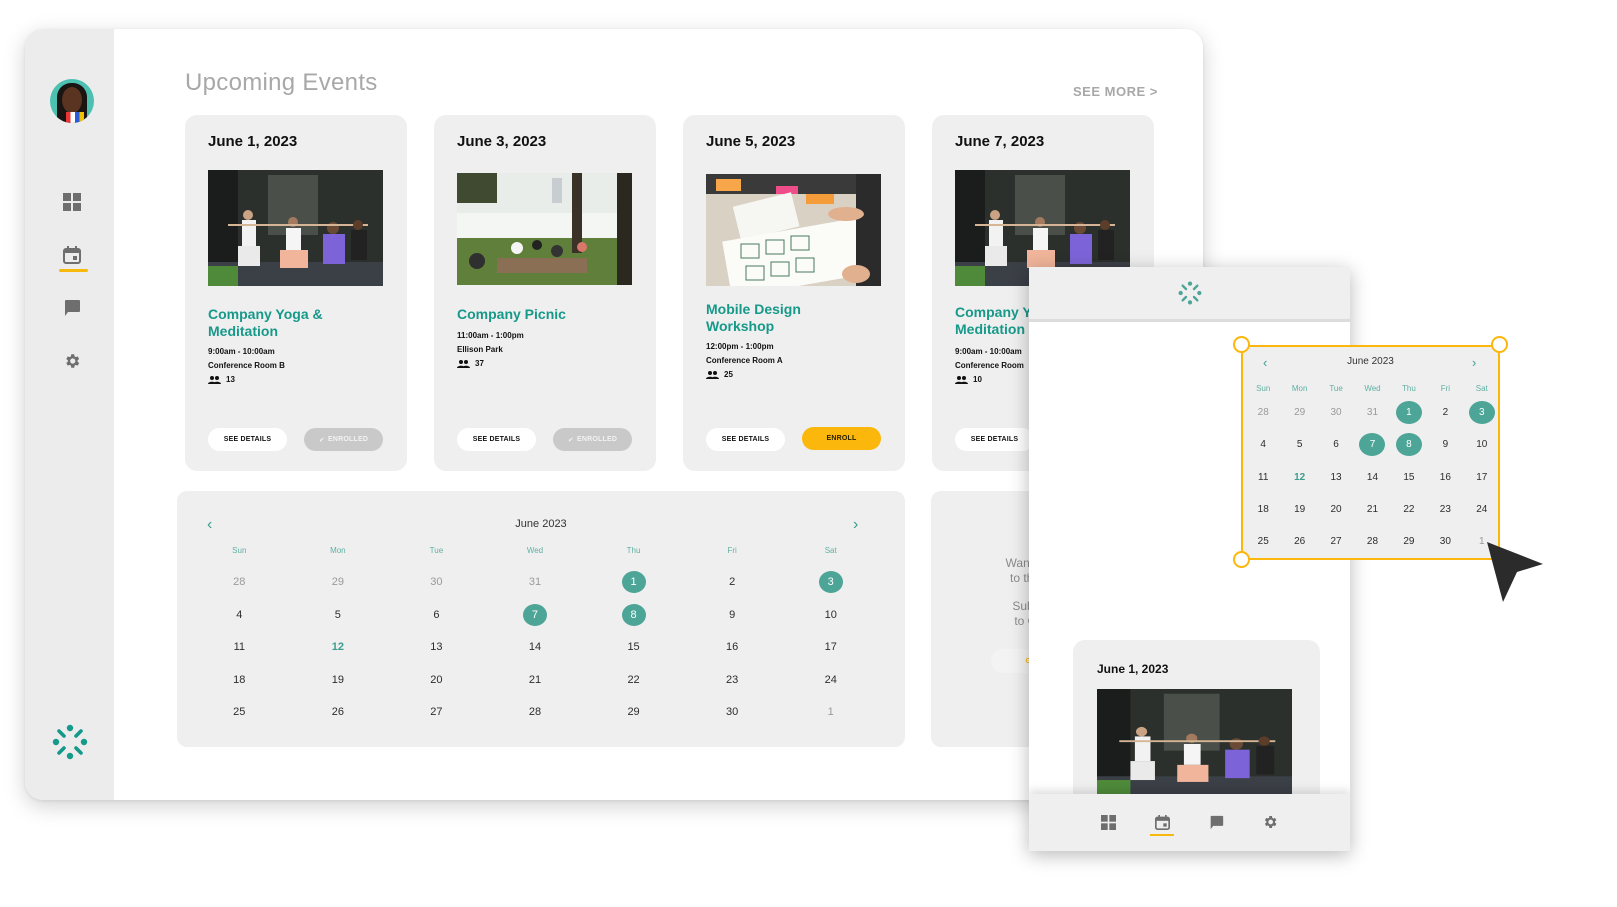  I want to click on tab-dashboard, so click(1108, 822).